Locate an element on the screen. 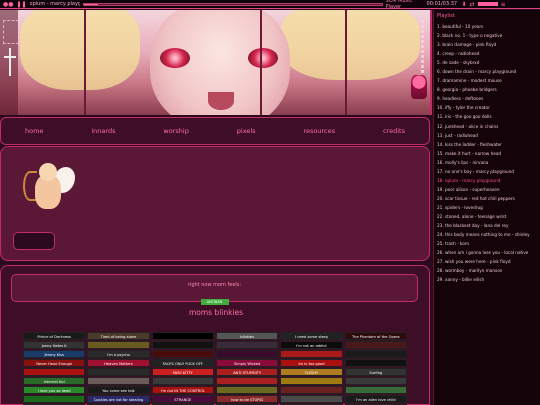  playlist-track: 20. scar tissue - red hot chili peppers is located at coordinates (488, 198).